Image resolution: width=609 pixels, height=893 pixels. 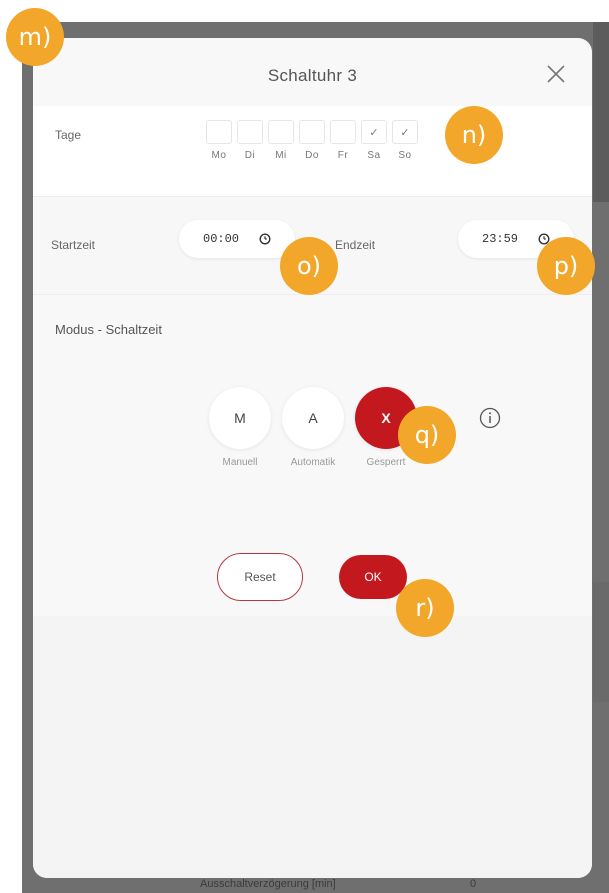 I want to click on day-selector: Mo Di Mi Do Fr ✓ Sa ✓ So, so click(x=312, y=140).